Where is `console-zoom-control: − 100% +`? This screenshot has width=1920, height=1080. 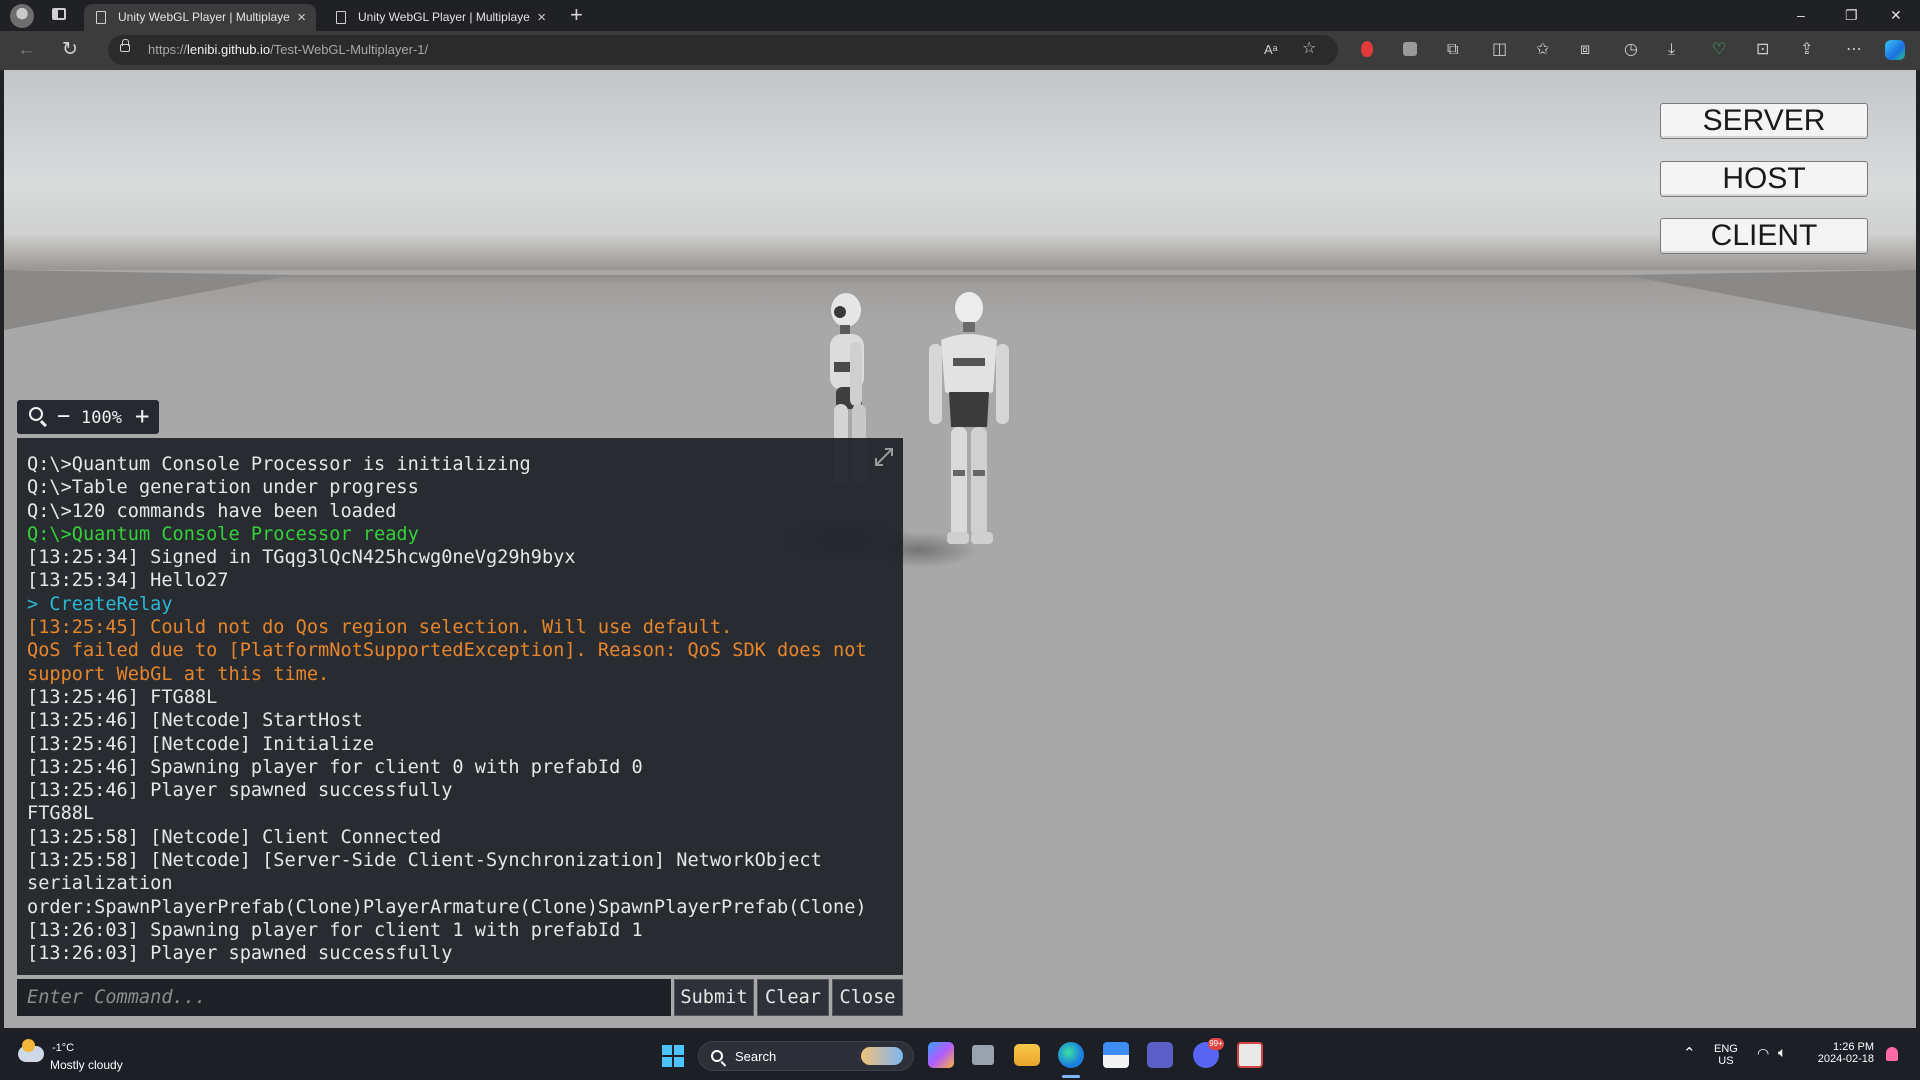
console-zoom-control: − 100% + is located at coordinates (88, 417).